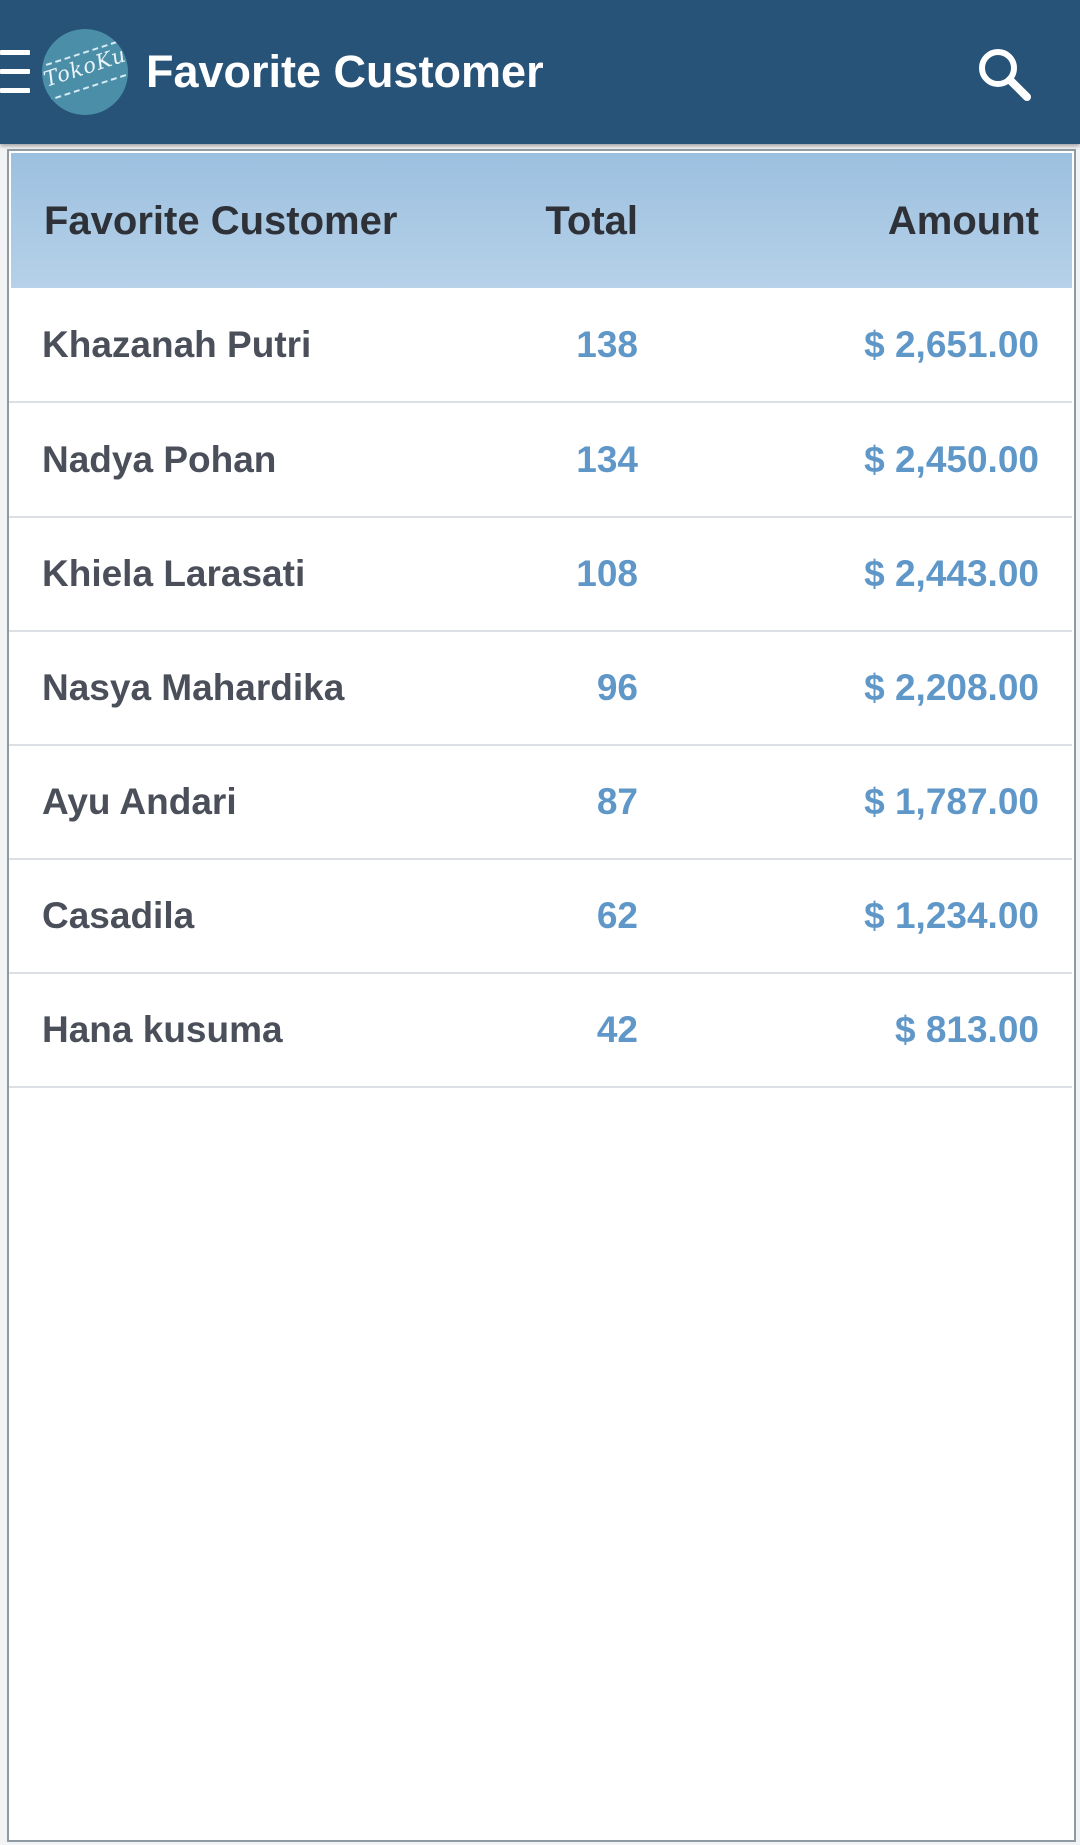  Describe the element at coordinates (159, 459) in the screenshot. I see `customer-name: Nadya Pohan` at that location.